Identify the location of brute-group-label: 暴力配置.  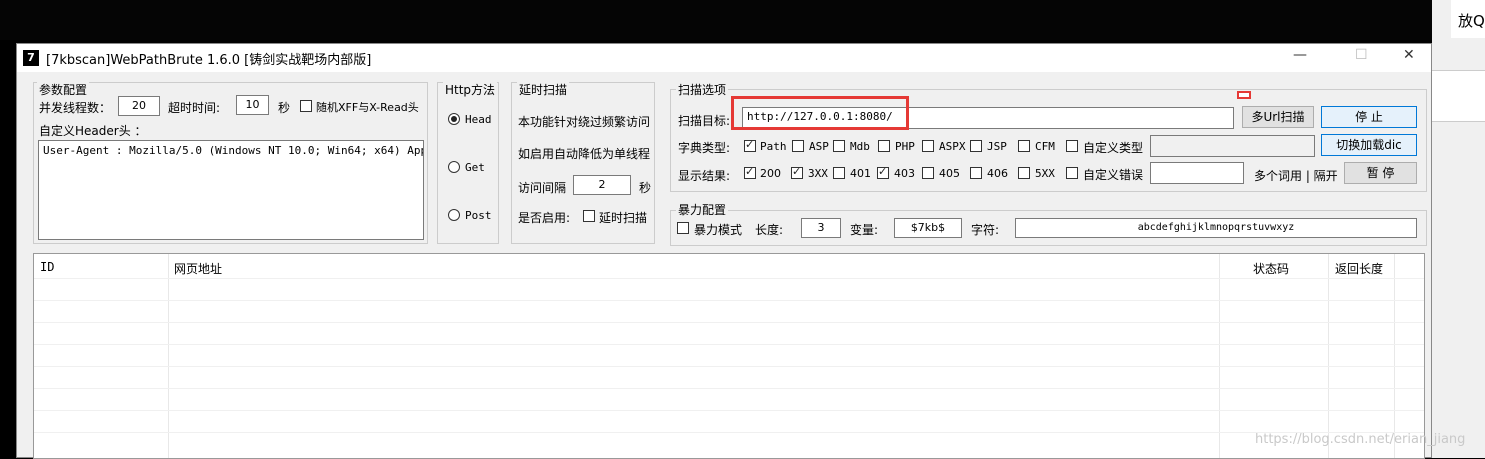
(702, 209).